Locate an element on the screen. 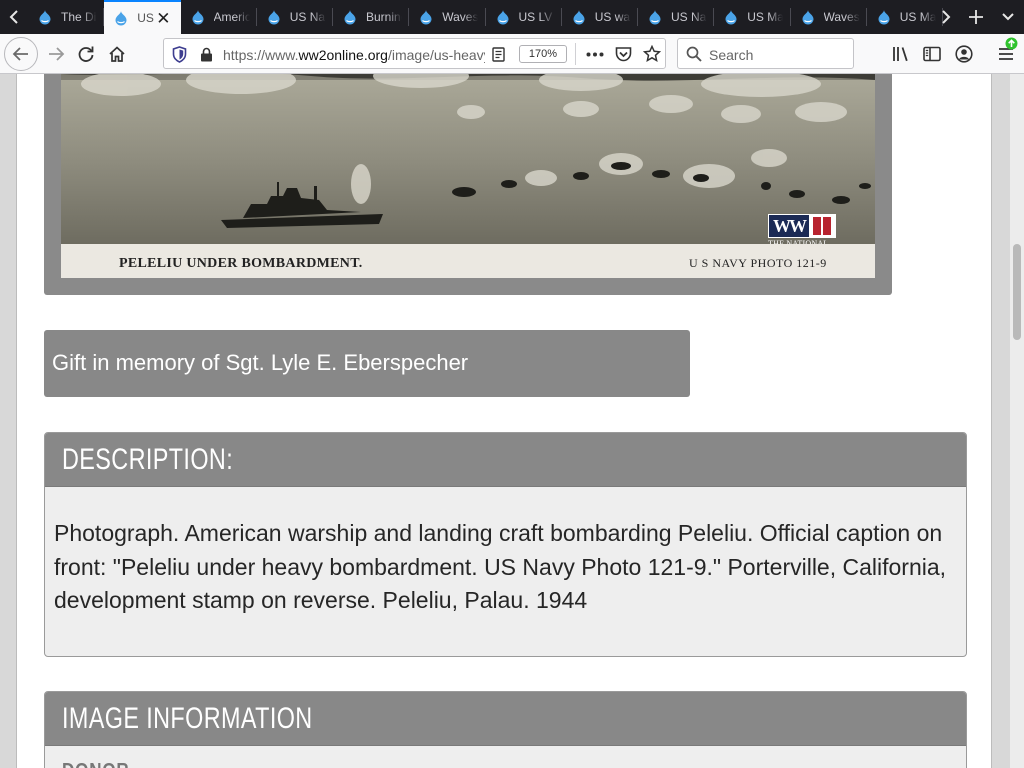 The image size is (1024, 768). arrow-right-icon is located at coordinates (57, 54).